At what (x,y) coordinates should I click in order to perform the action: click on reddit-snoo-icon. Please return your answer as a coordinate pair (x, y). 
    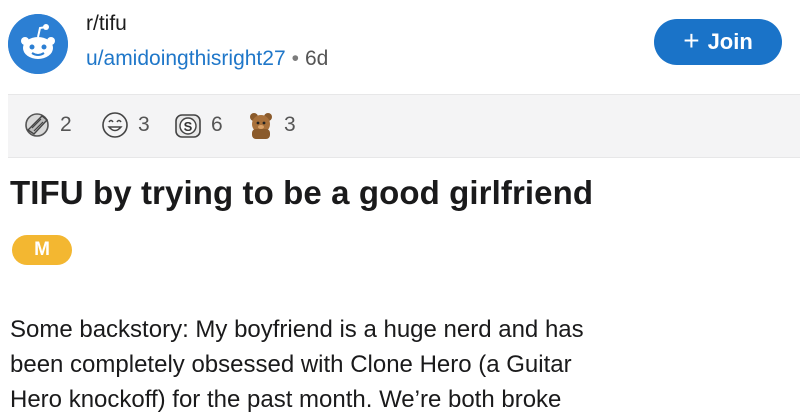
    Looking at the image, I should click on (38, 44).